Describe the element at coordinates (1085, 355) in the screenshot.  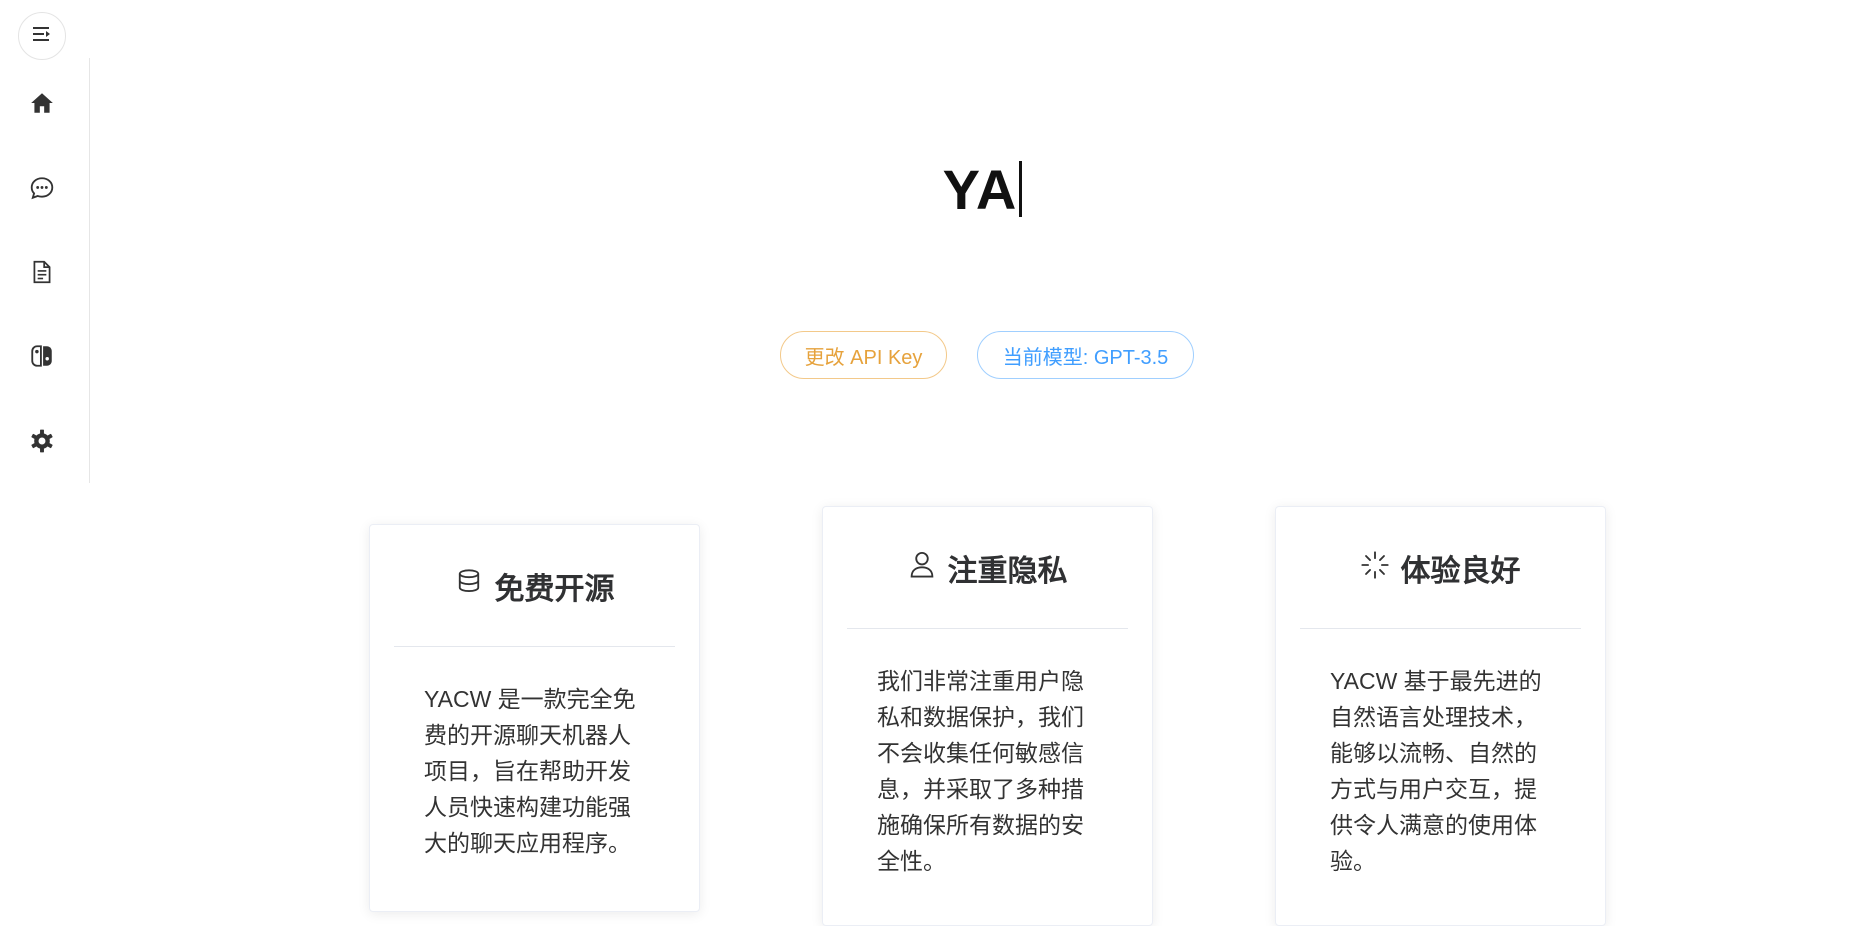
I see `current-model-button: 当前模型: GPT-3.5` at that location.